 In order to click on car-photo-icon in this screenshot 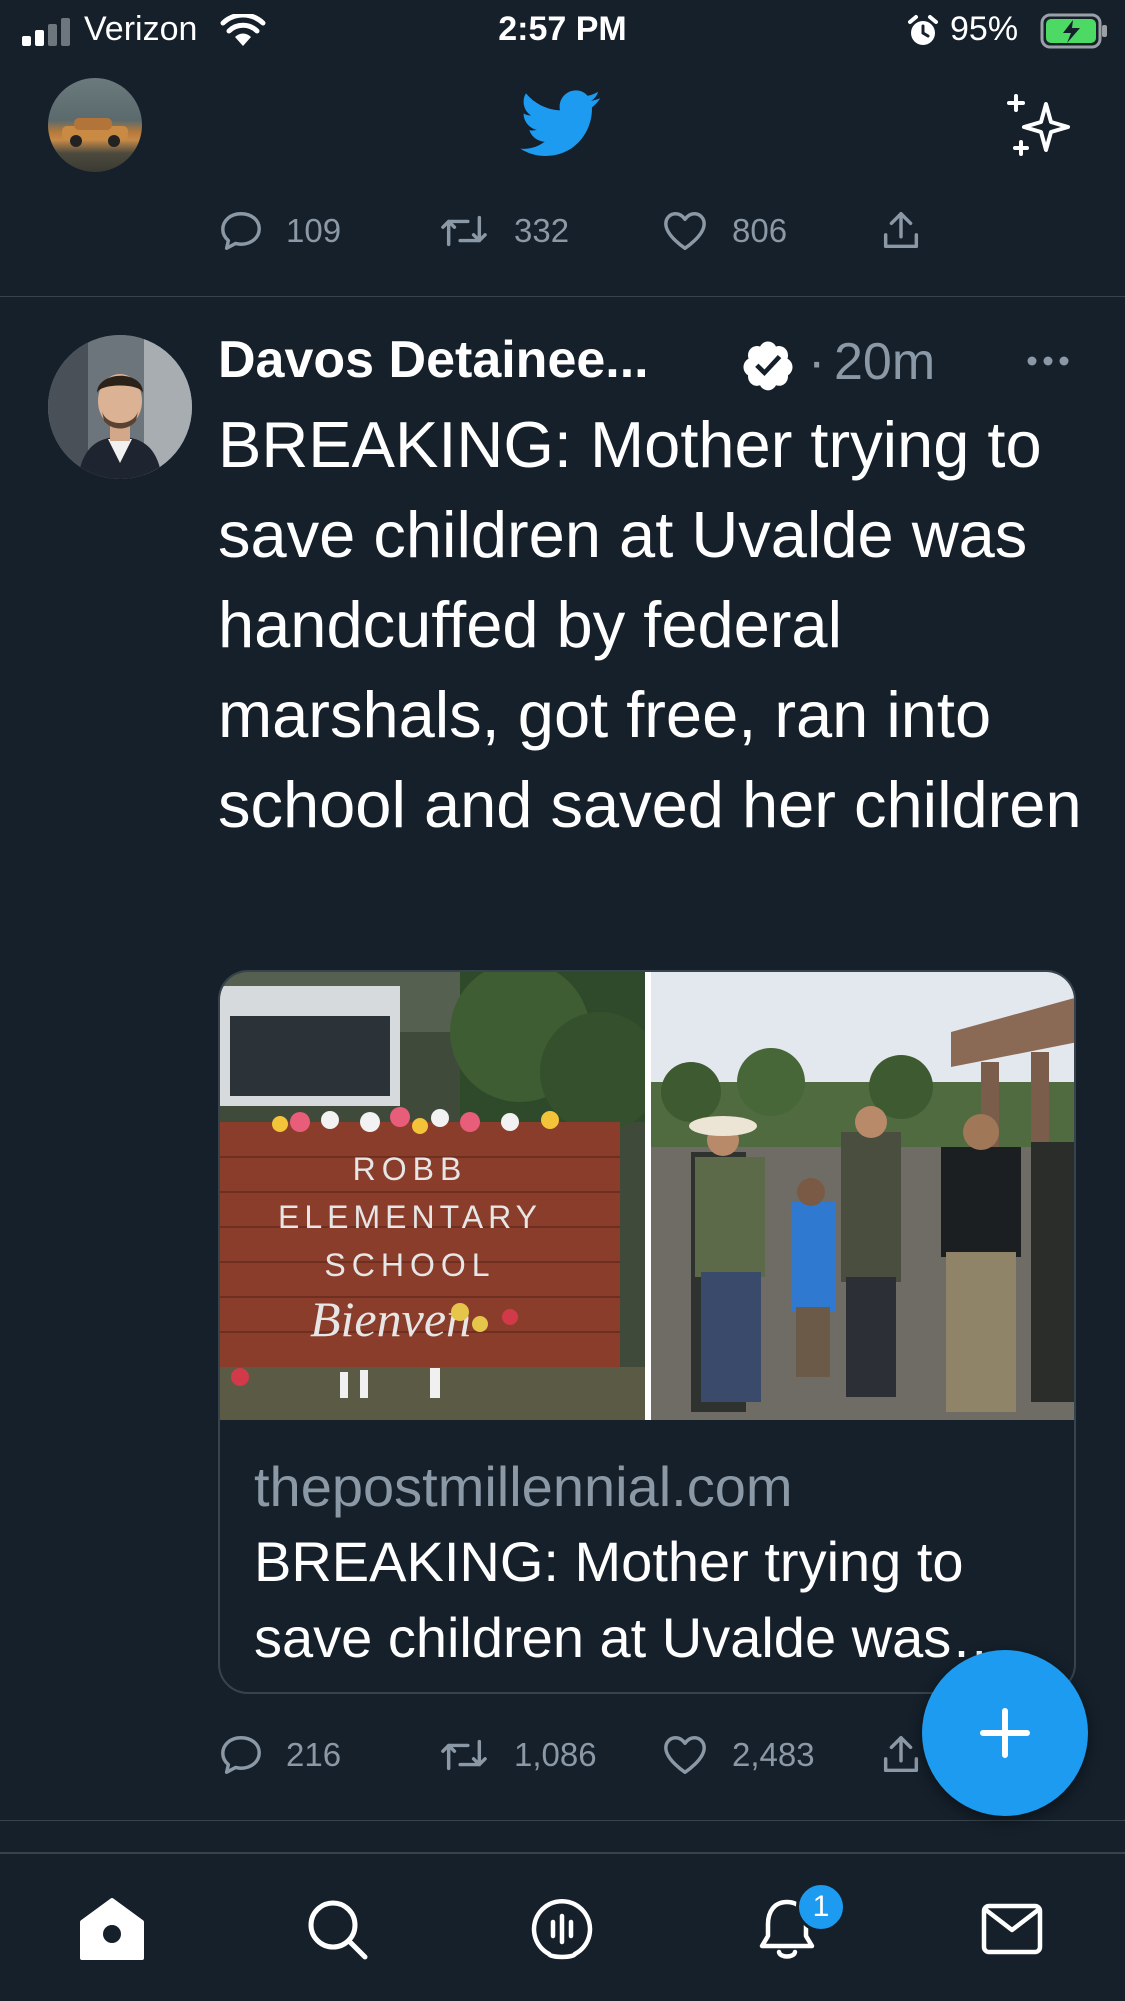, I will do `click(95, 132)`.